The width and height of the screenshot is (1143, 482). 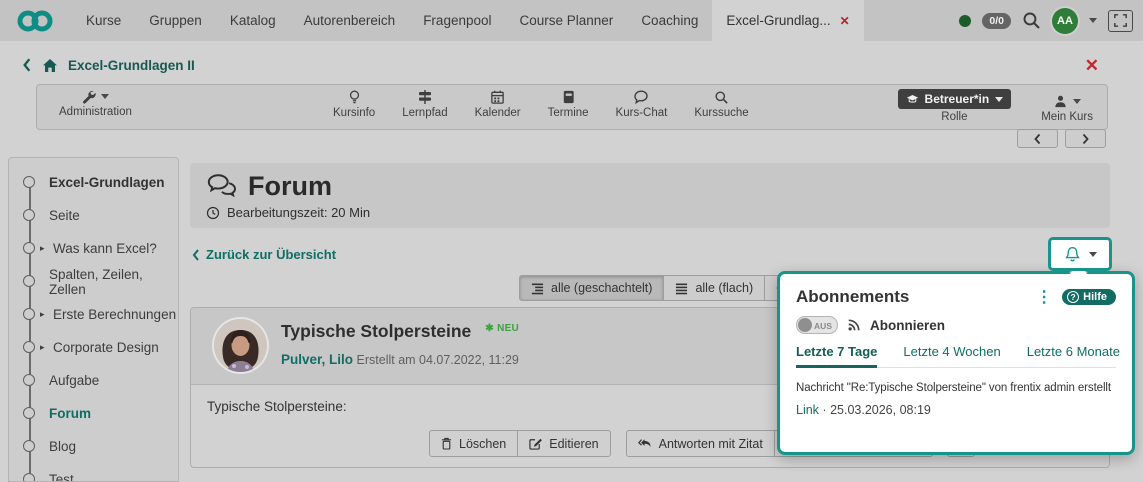 I want to click on administration-label: Administration, so click(x=95, y=112).